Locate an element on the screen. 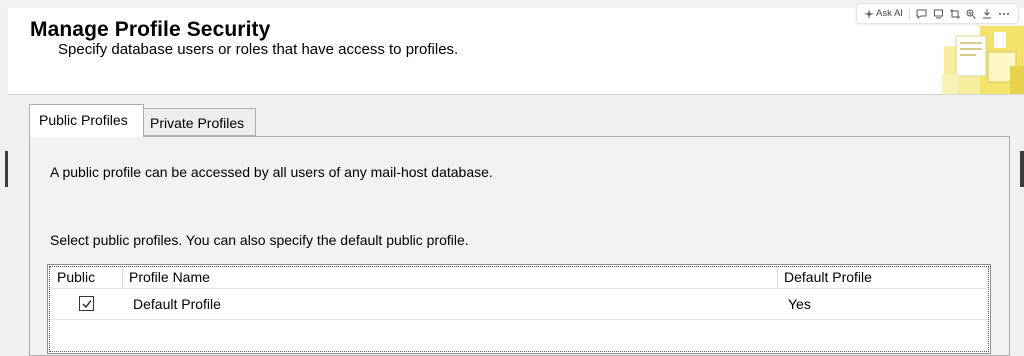 The width and height of the screenshot is (1024, 356). ask-ai-button: Ask AI is located at coordinates (883, 14).